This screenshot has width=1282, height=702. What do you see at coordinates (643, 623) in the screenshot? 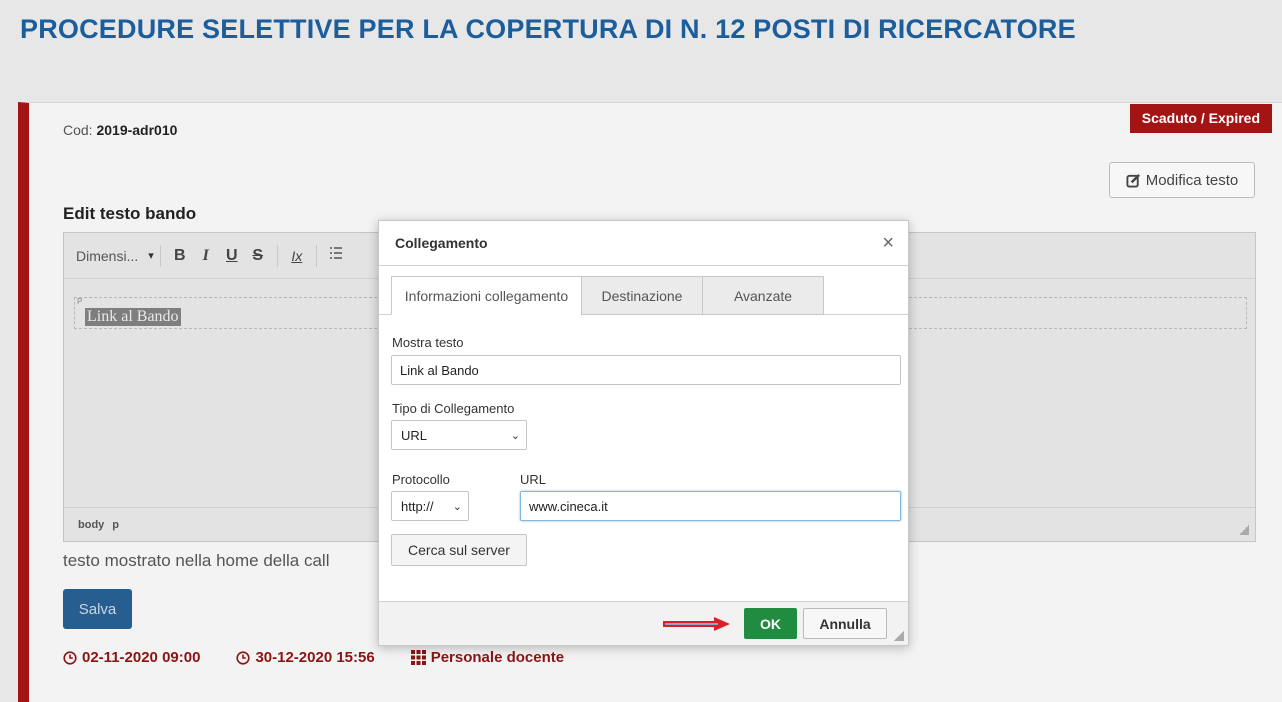
I see `dialog-footer: OK Annulla` at bounding box center [643, 623].